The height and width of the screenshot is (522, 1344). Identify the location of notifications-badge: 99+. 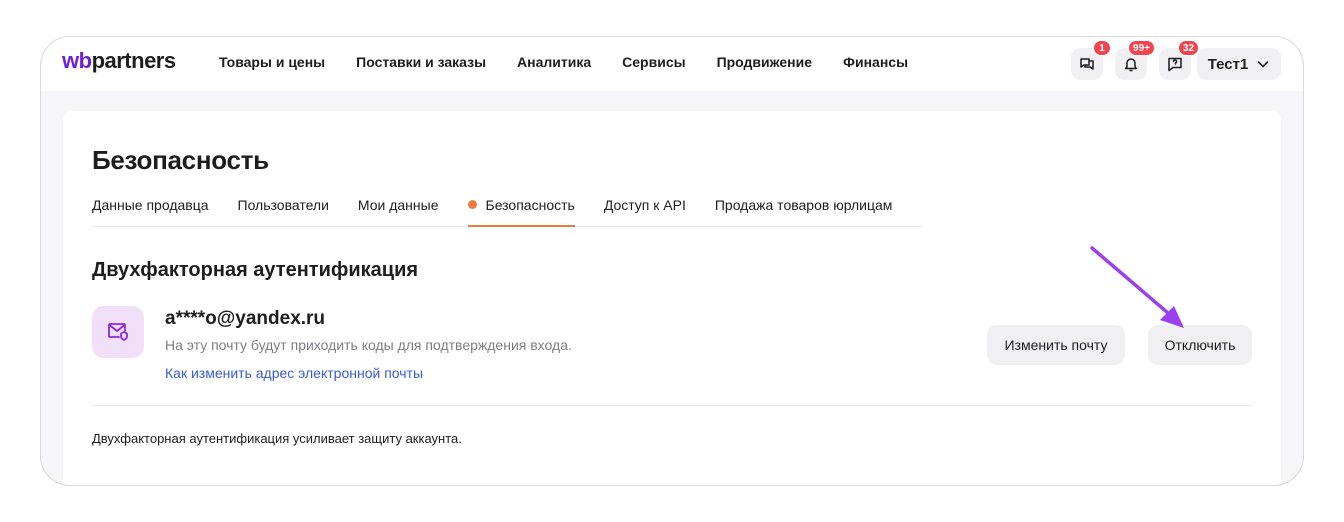
(1141, 48).